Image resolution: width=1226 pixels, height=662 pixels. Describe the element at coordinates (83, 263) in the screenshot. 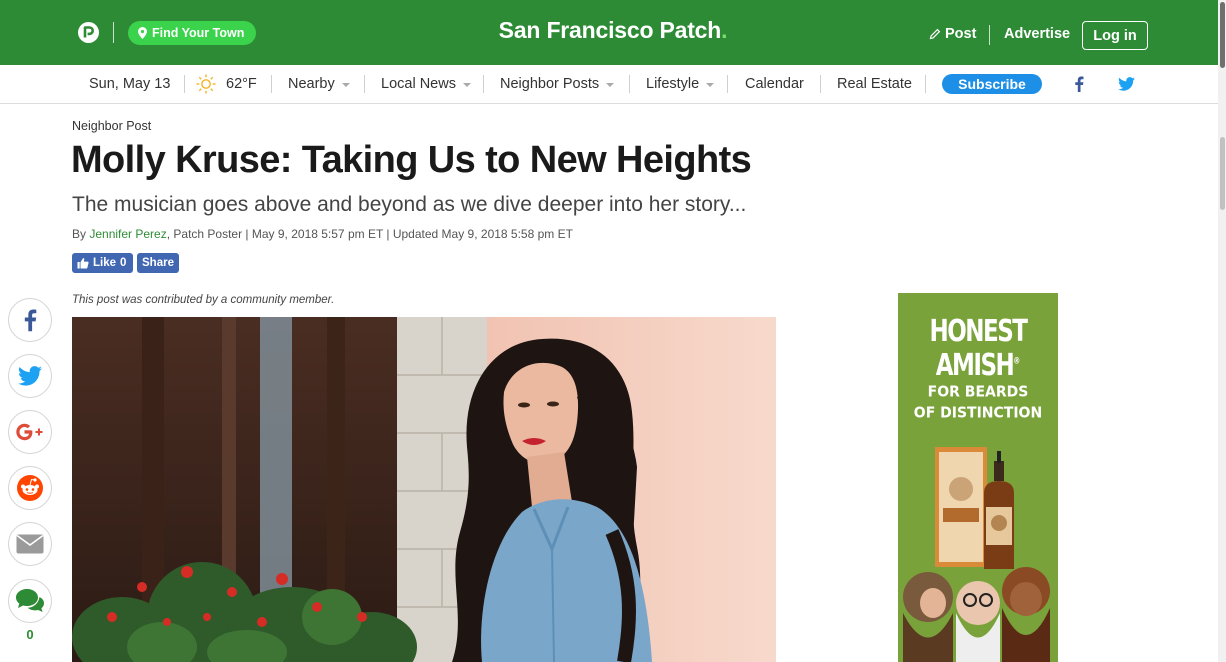

I see `thumbs-up-icon` at that location.